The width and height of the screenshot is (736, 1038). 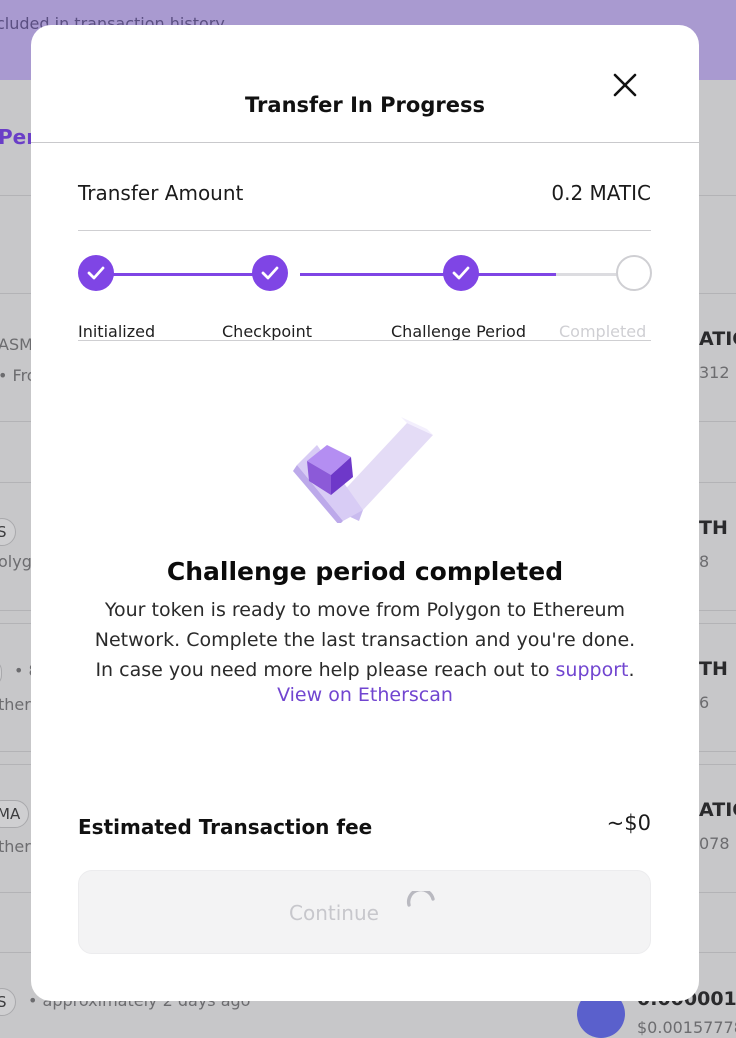 What do you see at coordinates (16, 561) in the screenshot?
I see `network-text: olyg` at bounding box center [16, 561].